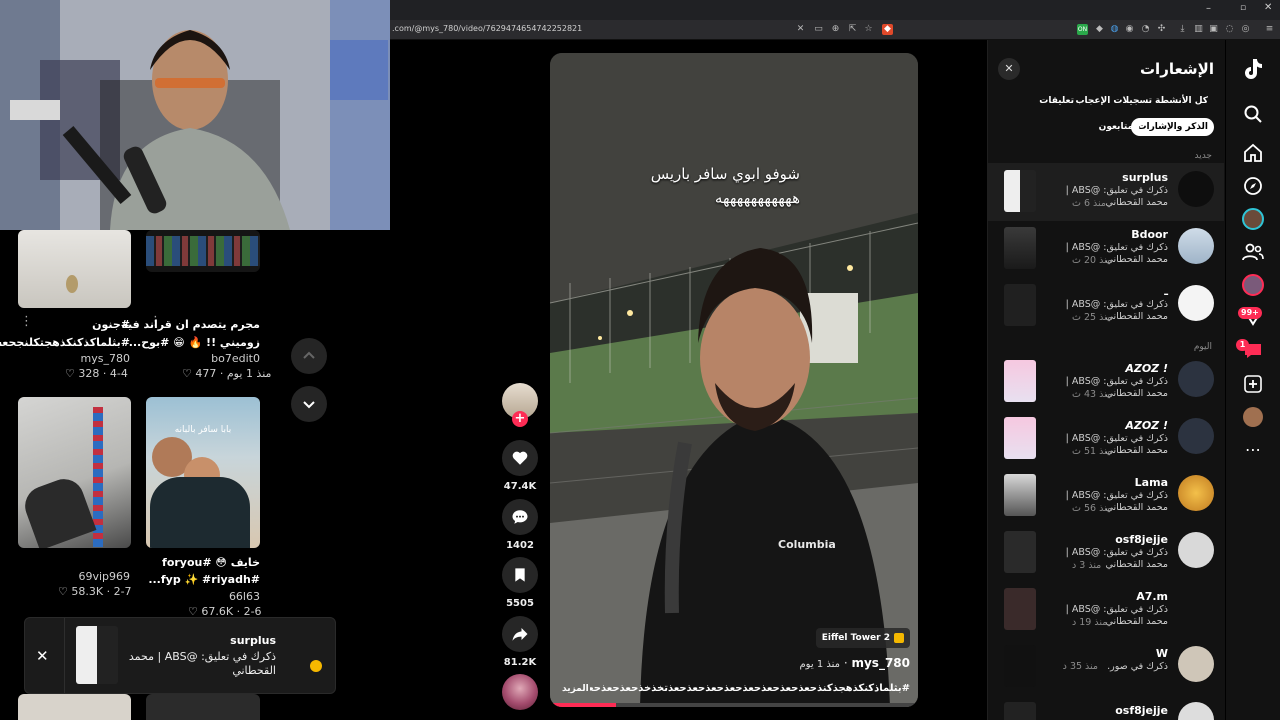  Describe the element at coordinates (1161, 29) in the screenshot. I see `puzzle-icon: ✣` at that location.